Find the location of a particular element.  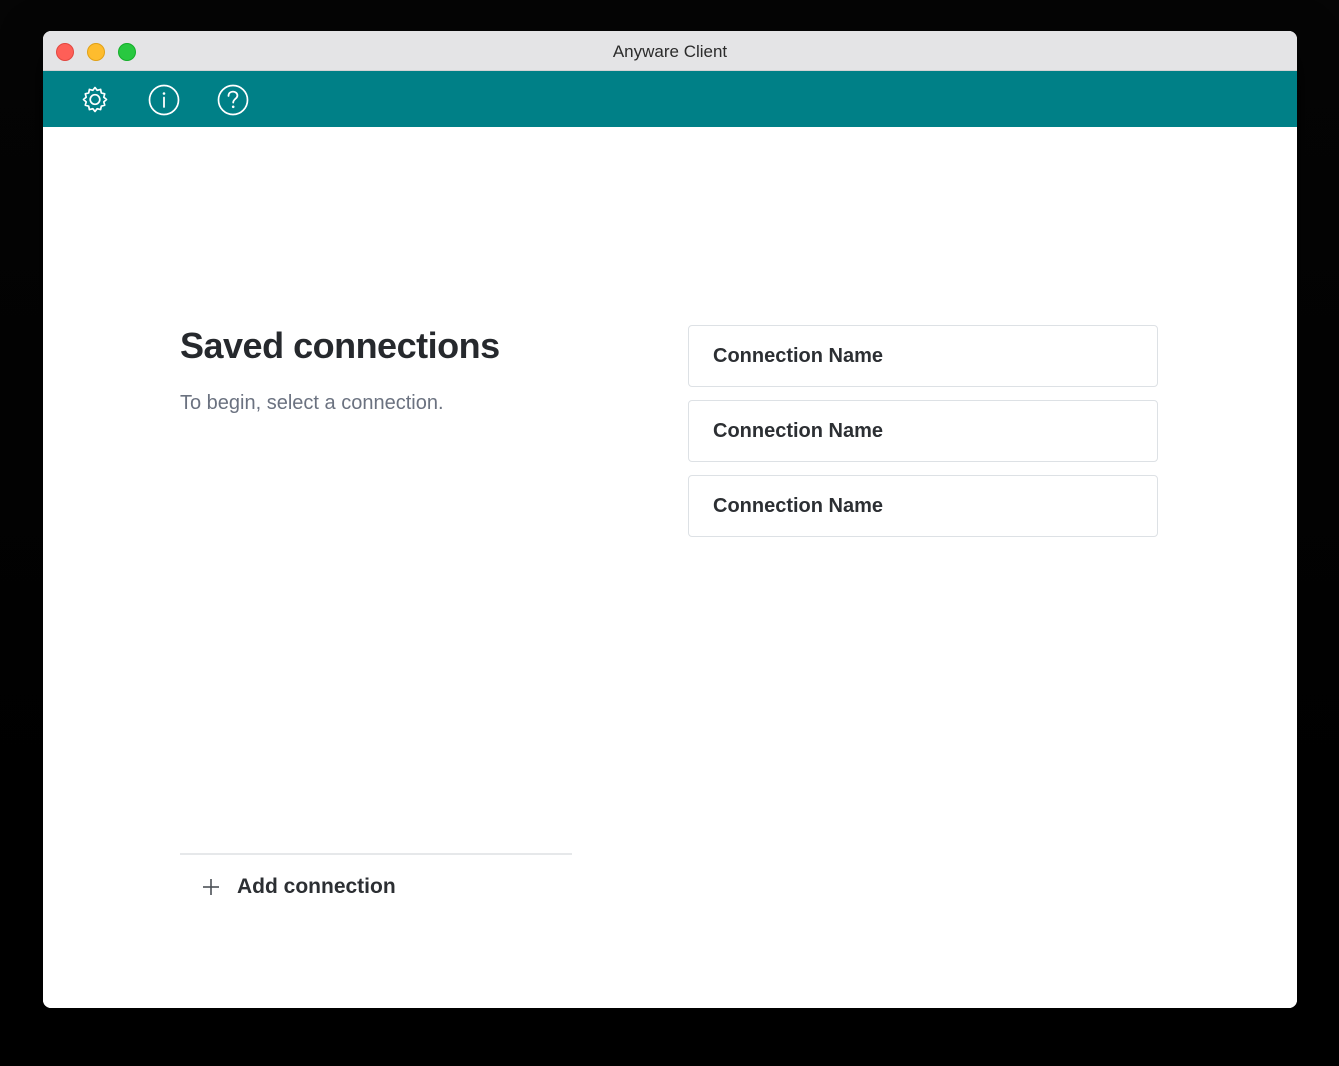

plus-icon is located at coordinates (211, 887).